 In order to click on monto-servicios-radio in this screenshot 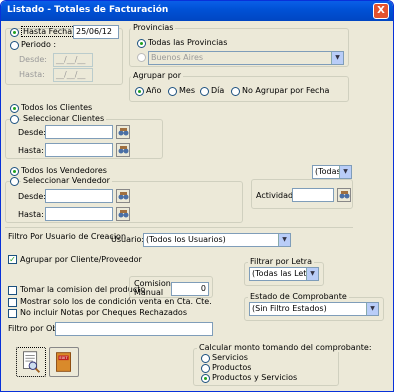, I will do `click(205, 358)`.